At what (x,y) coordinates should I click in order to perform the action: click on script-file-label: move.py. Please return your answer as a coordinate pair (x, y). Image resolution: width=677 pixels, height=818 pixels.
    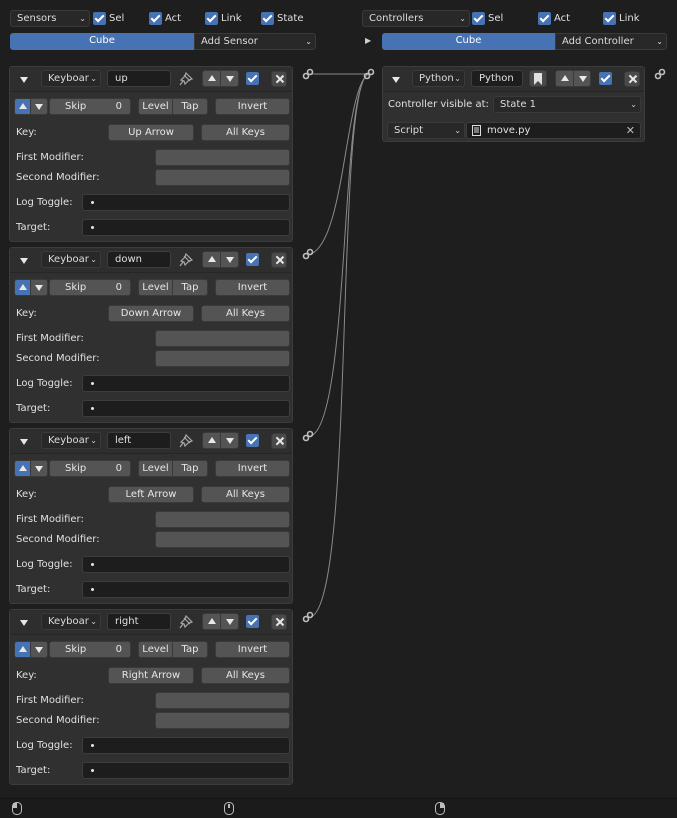
    Looking at the image, I should click on (509, 130).